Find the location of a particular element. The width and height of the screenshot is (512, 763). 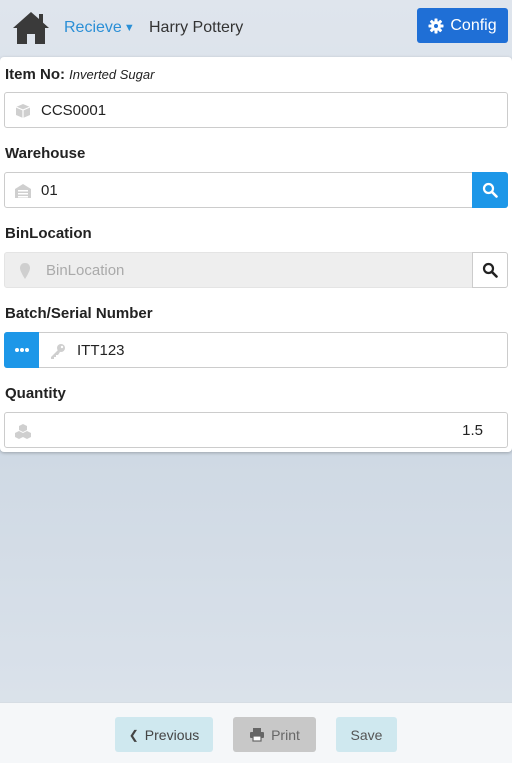

map-marker-icon is located at coordinates (25, 271).